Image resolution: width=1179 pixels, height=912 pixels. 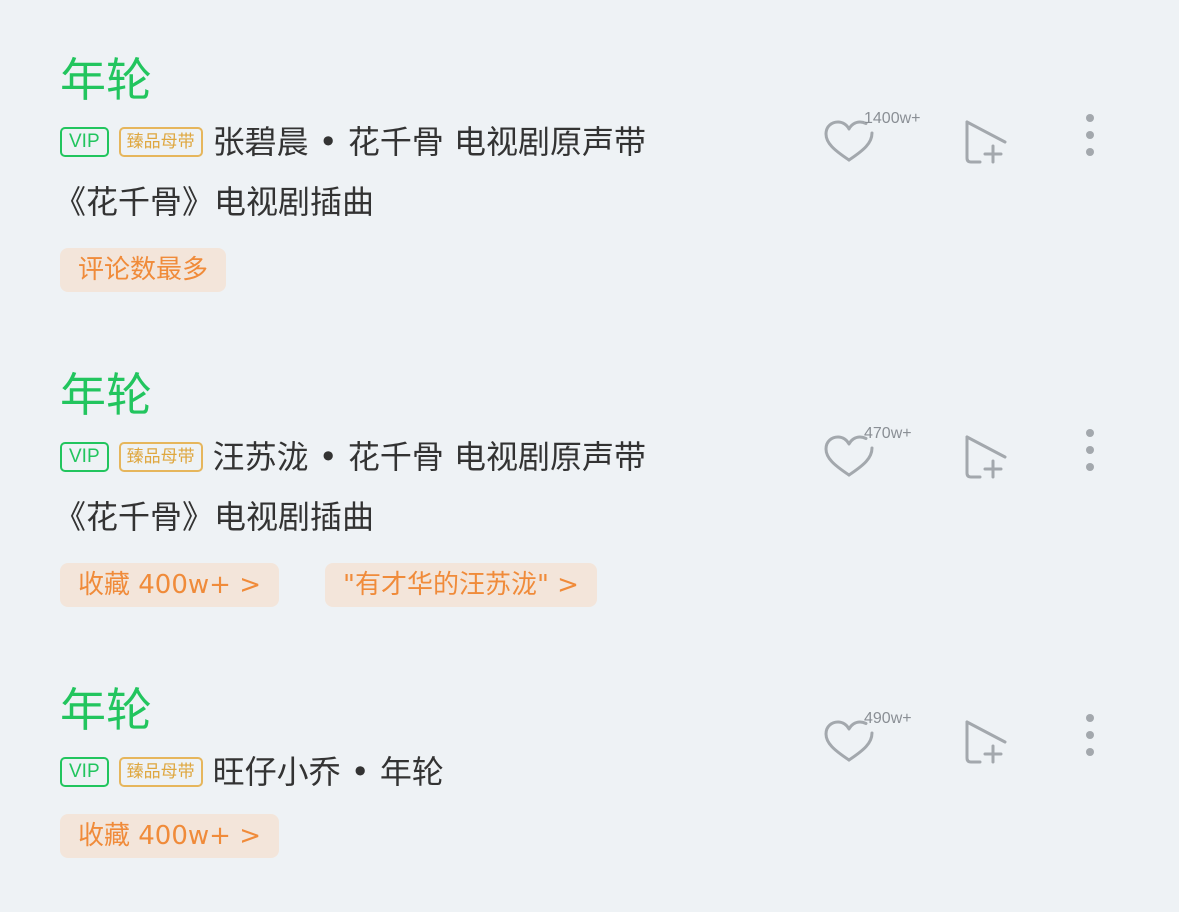 I want to click on song-meta: VIP 臻品母带 张碧晨 • 花千骨 电视剧原声带, so click(x=353, y=142).